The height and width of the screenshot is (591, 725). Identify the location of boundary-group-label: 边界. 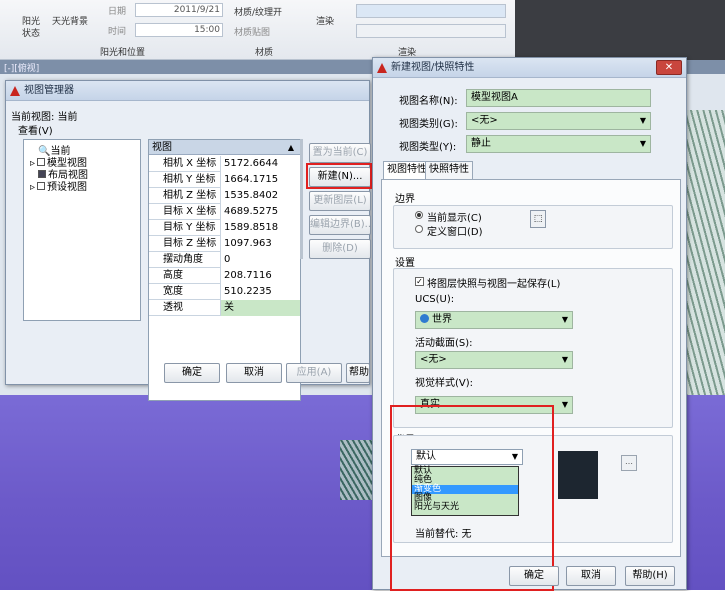
(405, 199).